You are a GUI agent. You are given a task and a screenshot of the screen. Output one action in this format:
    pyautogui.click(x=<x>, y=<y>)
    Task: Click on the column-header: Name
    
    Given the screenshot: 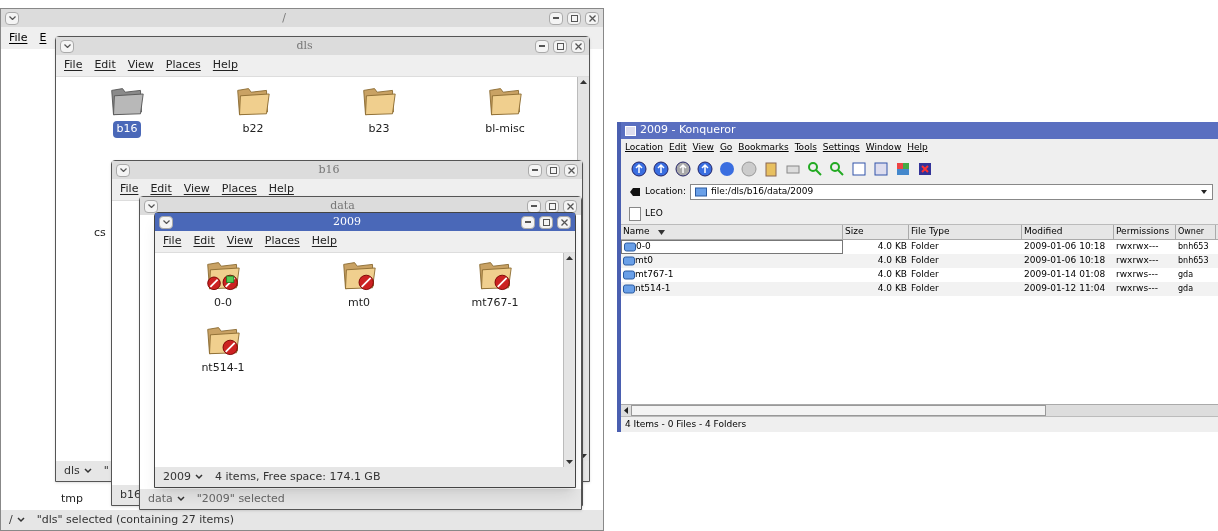 What is the action you would take?
    pyautogui.click(x=732, y=232)
    